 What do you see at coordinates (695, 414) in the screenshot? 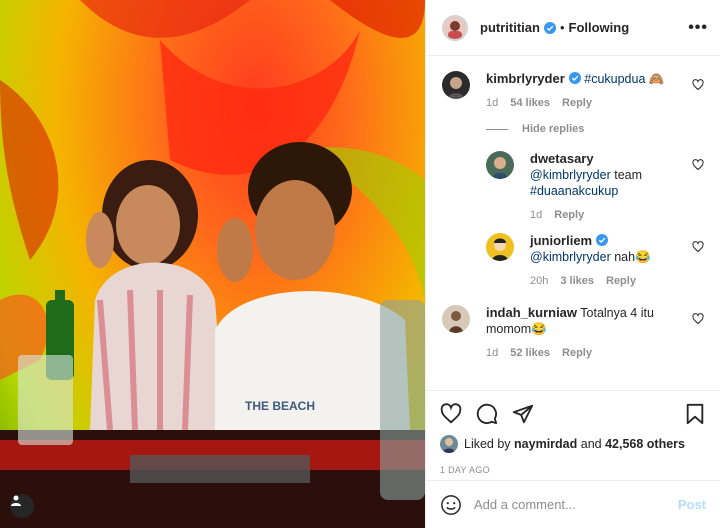
I see `save-icon` at bounding box center [695, 414].